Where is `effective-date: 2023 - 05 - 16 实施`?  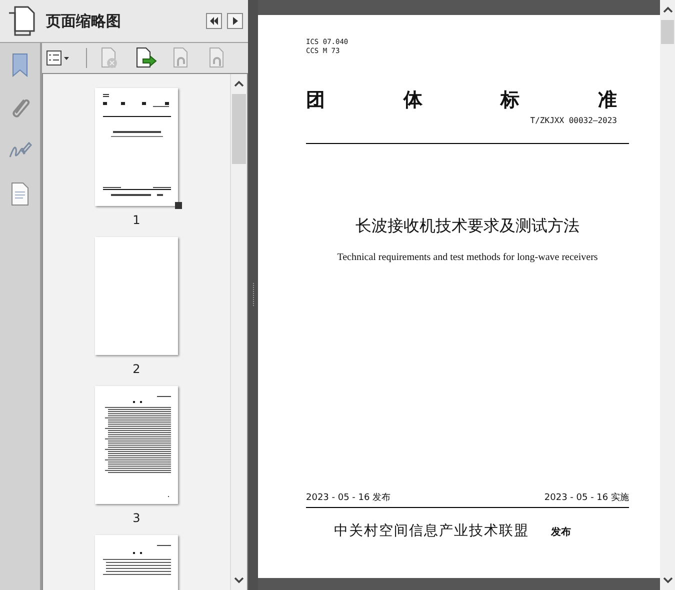 effective-date: 2023 - 05 - 16 实施 is located at coordinates (586, 498).